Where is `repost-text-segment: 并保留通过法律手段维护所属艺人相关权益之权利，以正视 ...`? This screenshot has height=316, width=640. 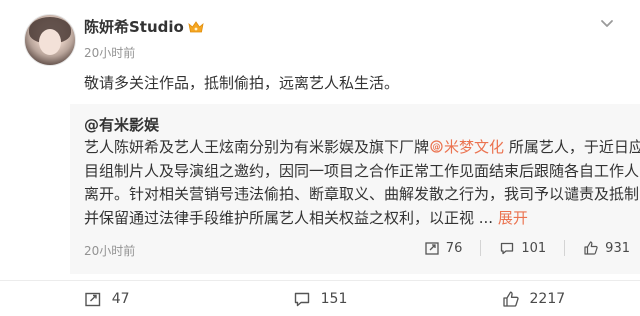
repost-text-segment: 并保留通过法律手段维护所属艺人相关权益之权利，以正视 ... is located at coordinates (289, 217).